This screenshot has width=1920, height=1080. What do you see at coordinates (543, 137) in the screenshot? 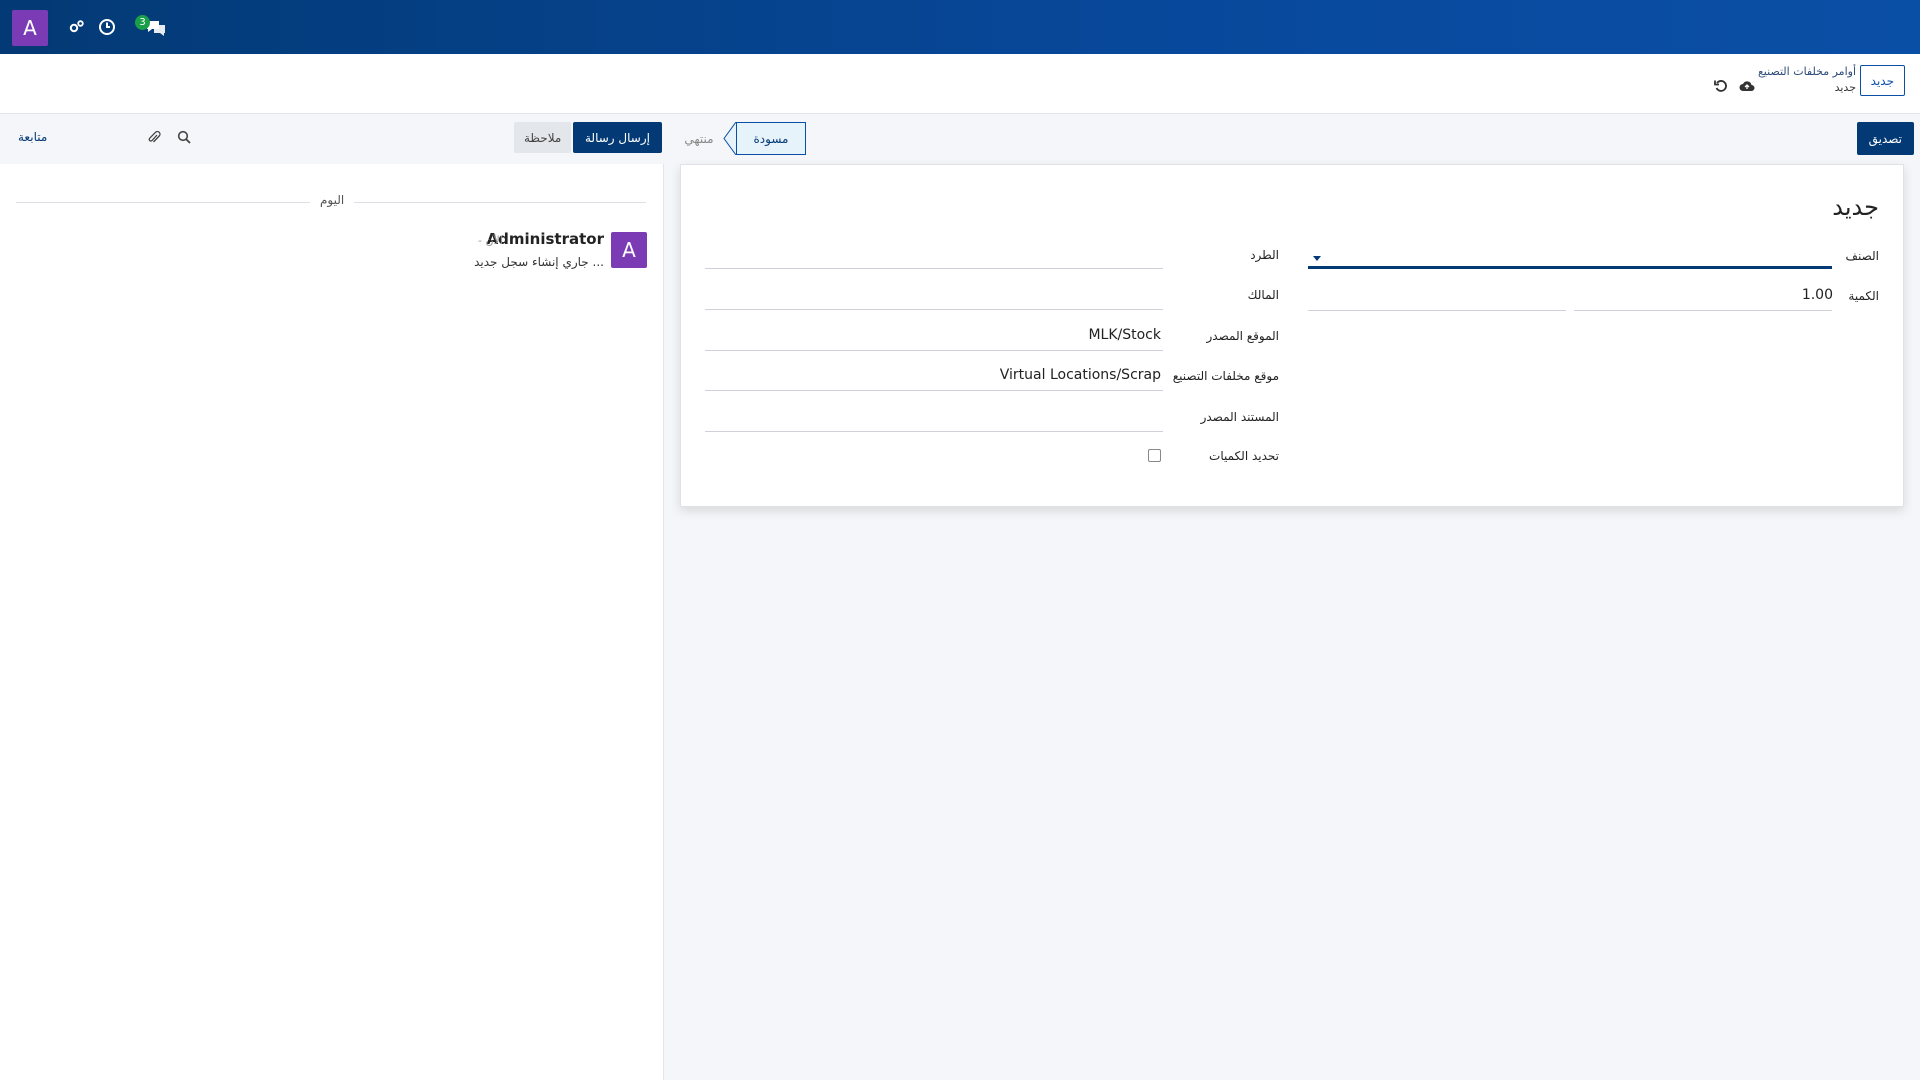
I see `log-note-button: ملاحظة` at bounding box center [543, 137].